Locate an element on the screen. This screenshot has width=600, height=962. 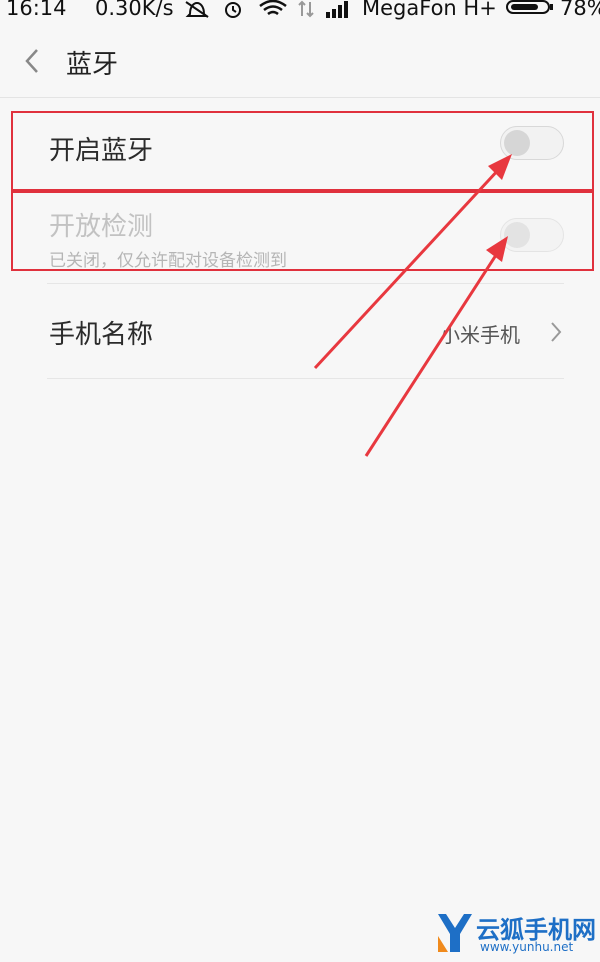
chevron-left-icon is located at coordinates (32, 61).